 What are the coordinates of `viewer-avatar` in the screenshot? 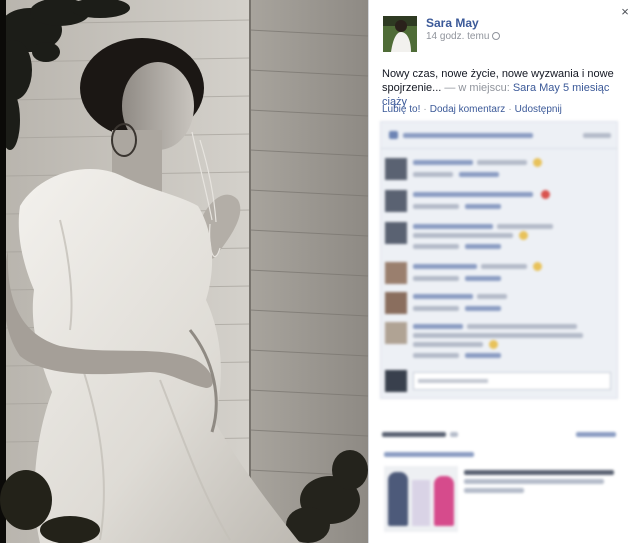 It's located at (396, 381).